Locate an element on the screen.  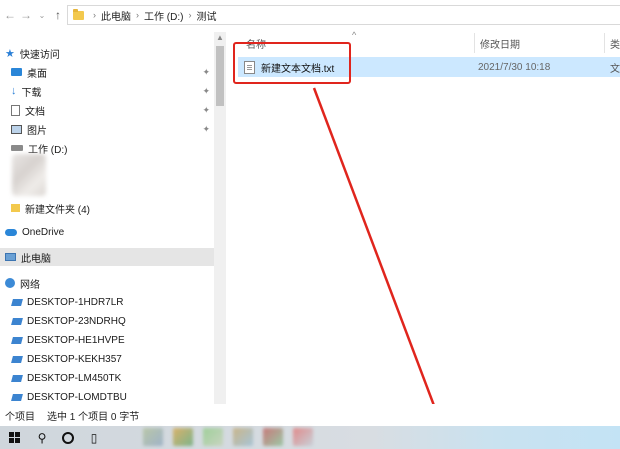
taskbar-apps is located at coordinates (238, 438).